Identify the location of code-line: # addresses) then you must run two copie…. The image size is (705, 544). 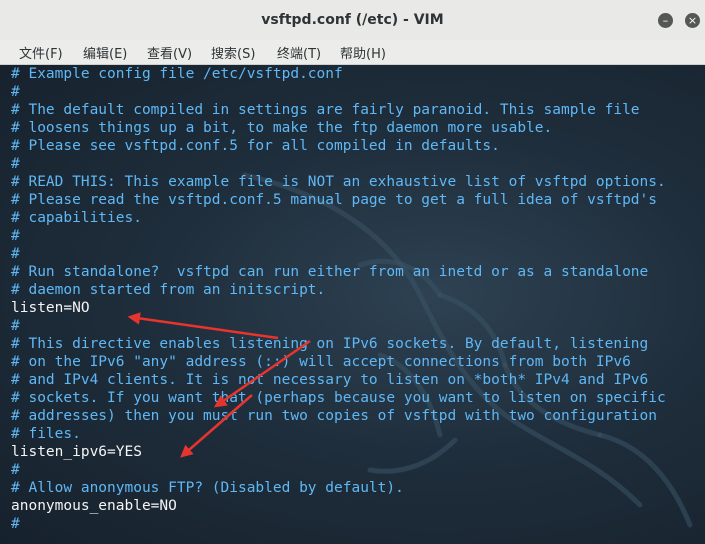
(334, 416).